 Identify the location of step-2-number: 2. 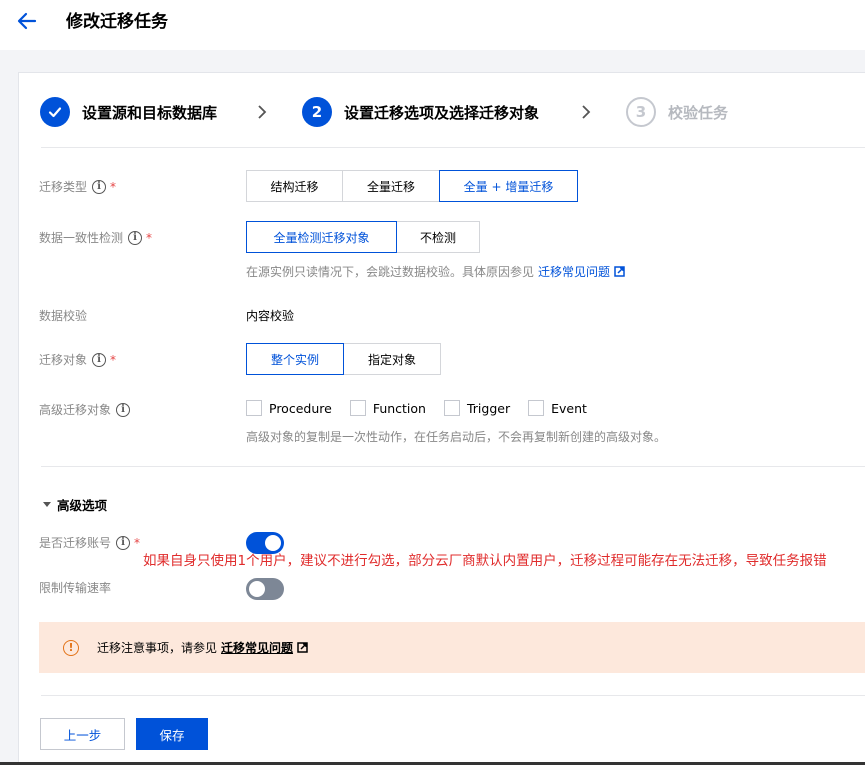
(317, 112).